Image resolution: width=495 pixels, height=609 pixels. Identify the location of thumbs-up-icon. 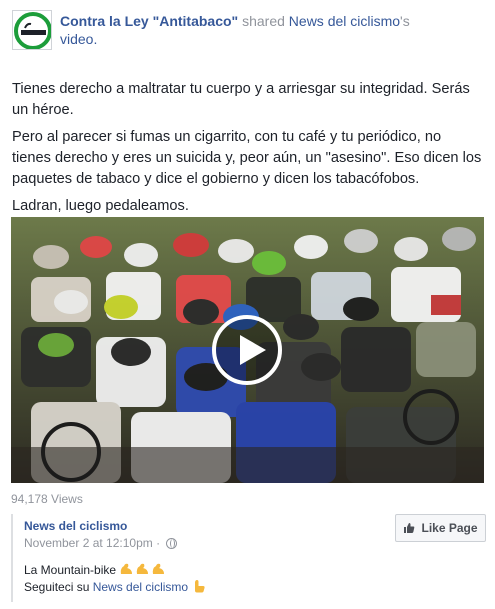
(409, 528).